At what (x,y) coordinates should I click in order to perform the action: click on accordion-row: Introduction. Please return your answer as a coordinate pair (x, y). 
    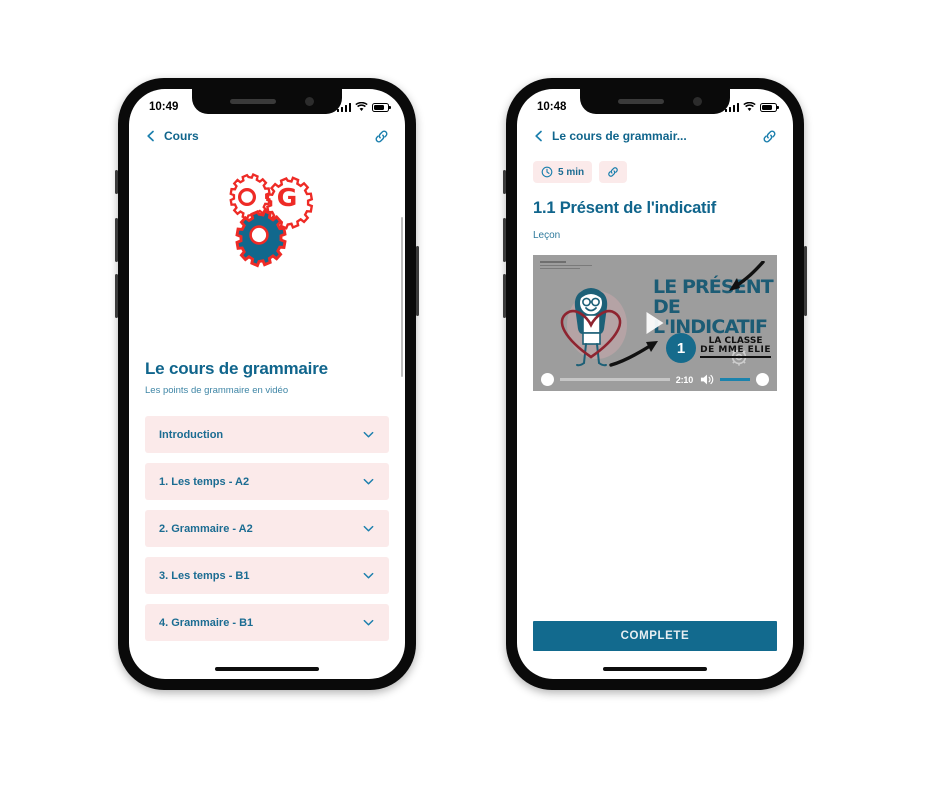
    Looking at the image, I should click on (267, 434).